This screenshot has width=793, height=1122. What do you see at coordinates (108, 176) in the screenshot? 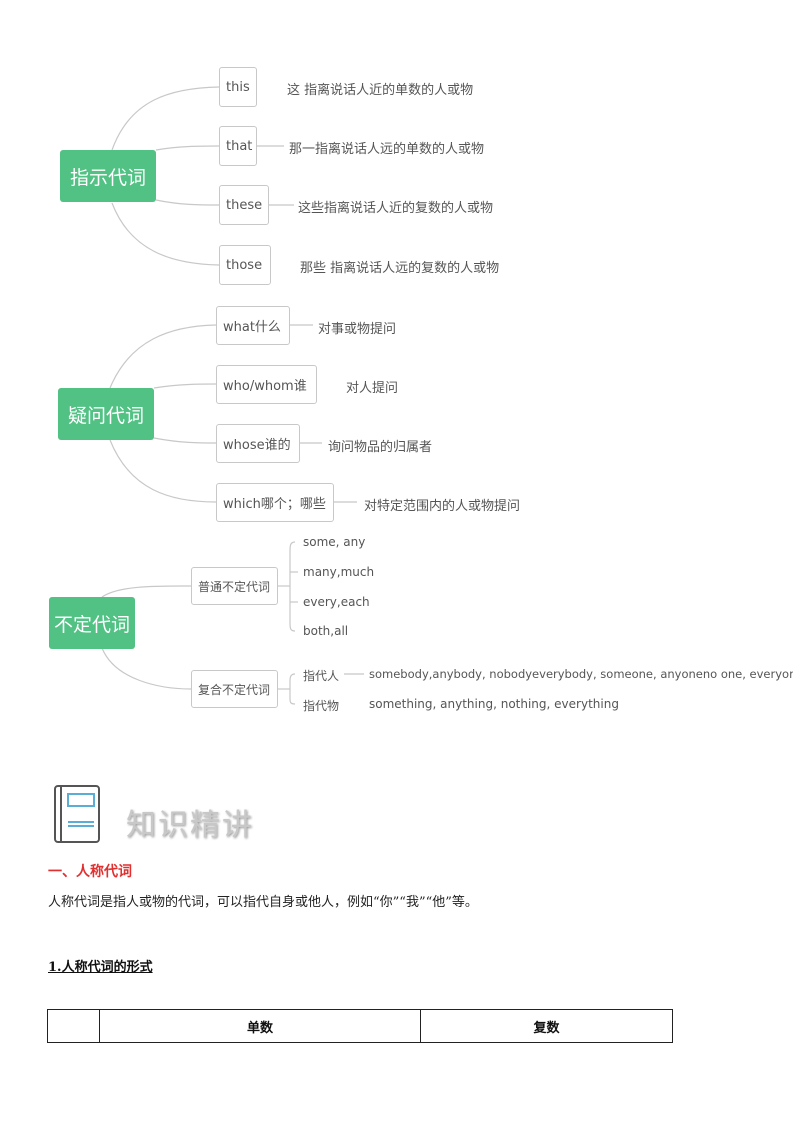
I see `root-demonstrative: 指示代词` at bounding box center [108, 176].